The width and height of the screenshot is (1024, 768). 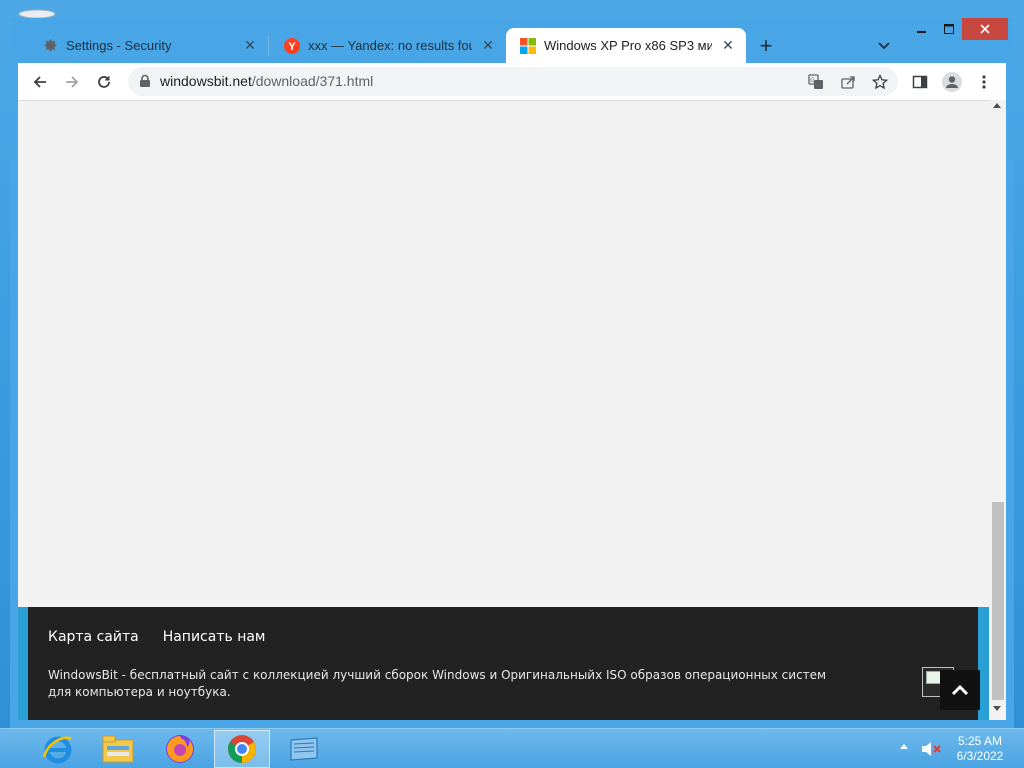 I want to click on firefox-icon, so click(x=180, y=749).